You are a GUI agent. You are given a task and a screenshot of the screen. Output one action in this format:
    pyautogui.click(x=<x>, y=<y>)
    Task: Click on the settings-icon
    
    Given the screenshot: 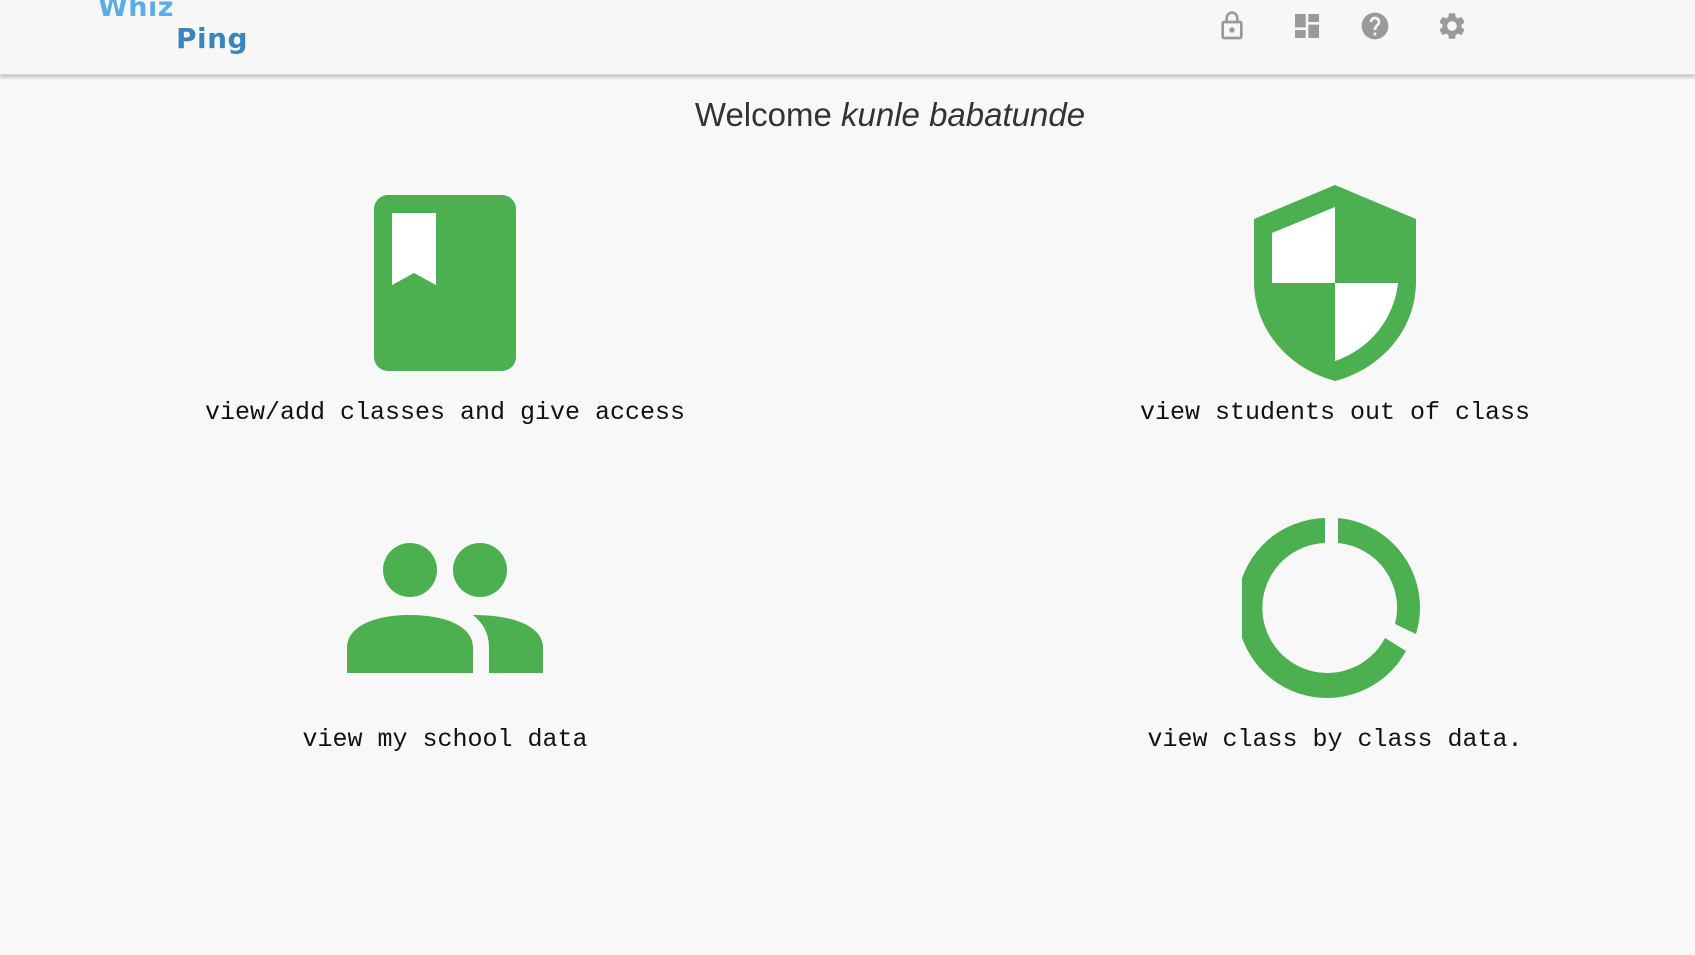 What is the action you would take?
    pyautogui.click(x=1452, y=26)
    